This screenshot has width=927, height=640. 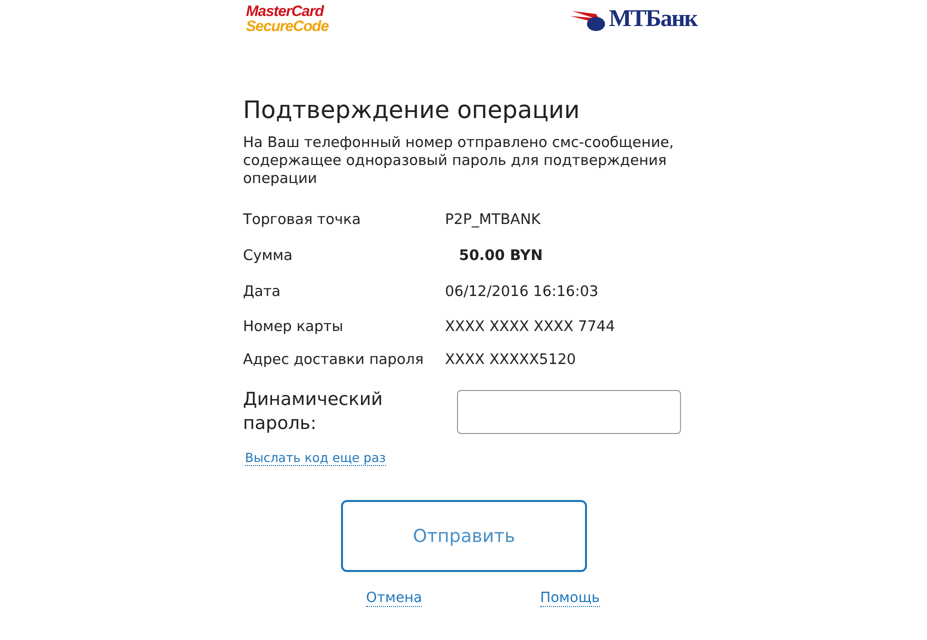 What do you see at coordinates (334, 360) in the screenshot?
I see `detail-label: Адрес доставки пароля` at bounding box center [334, 360].